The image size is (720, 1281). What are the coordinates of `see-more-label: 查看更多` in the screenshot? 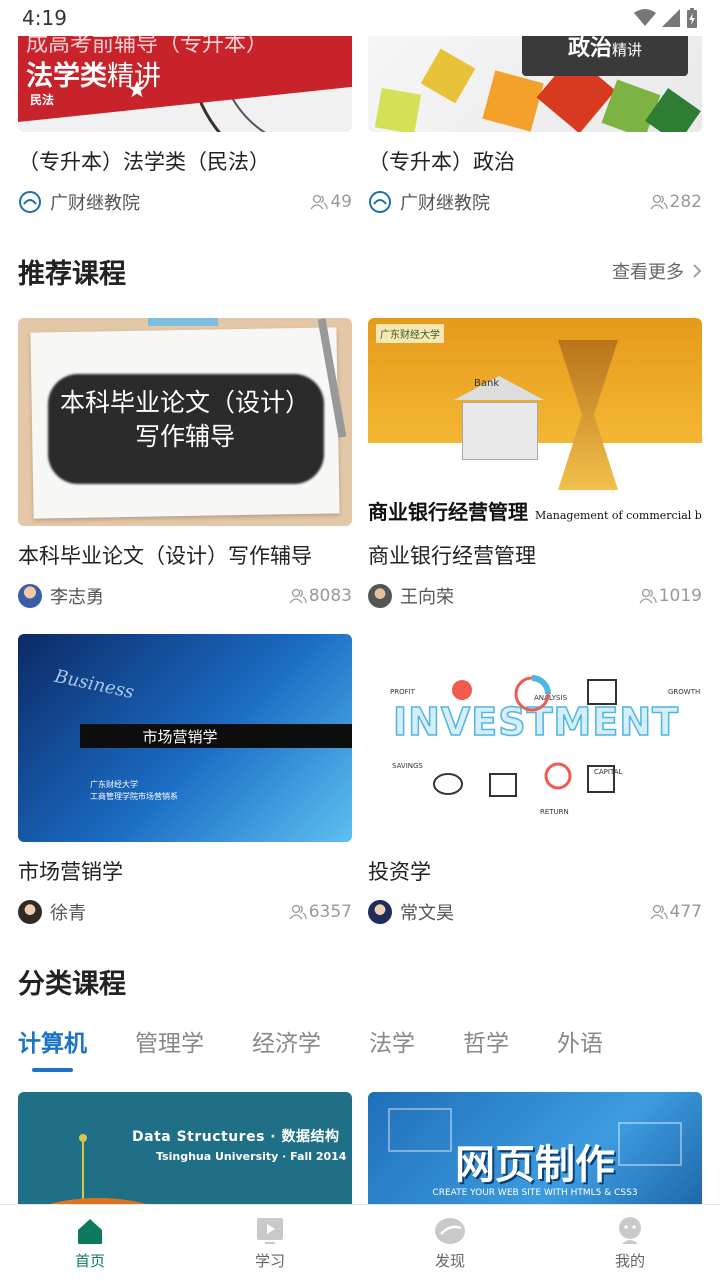 It's located at (648, 272).